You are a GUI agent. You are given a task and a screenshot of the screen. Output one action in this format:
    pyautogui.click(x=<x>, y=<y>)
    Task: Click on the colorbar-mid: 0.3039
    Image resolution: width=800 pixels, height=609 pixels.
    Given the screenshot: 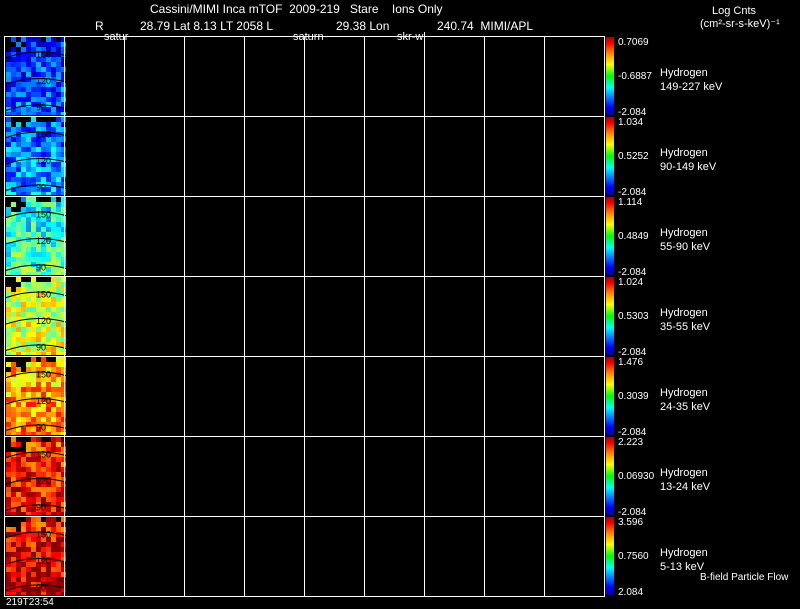 What is the action you would take?
    pyautogui.click(x=633, y=396)
    